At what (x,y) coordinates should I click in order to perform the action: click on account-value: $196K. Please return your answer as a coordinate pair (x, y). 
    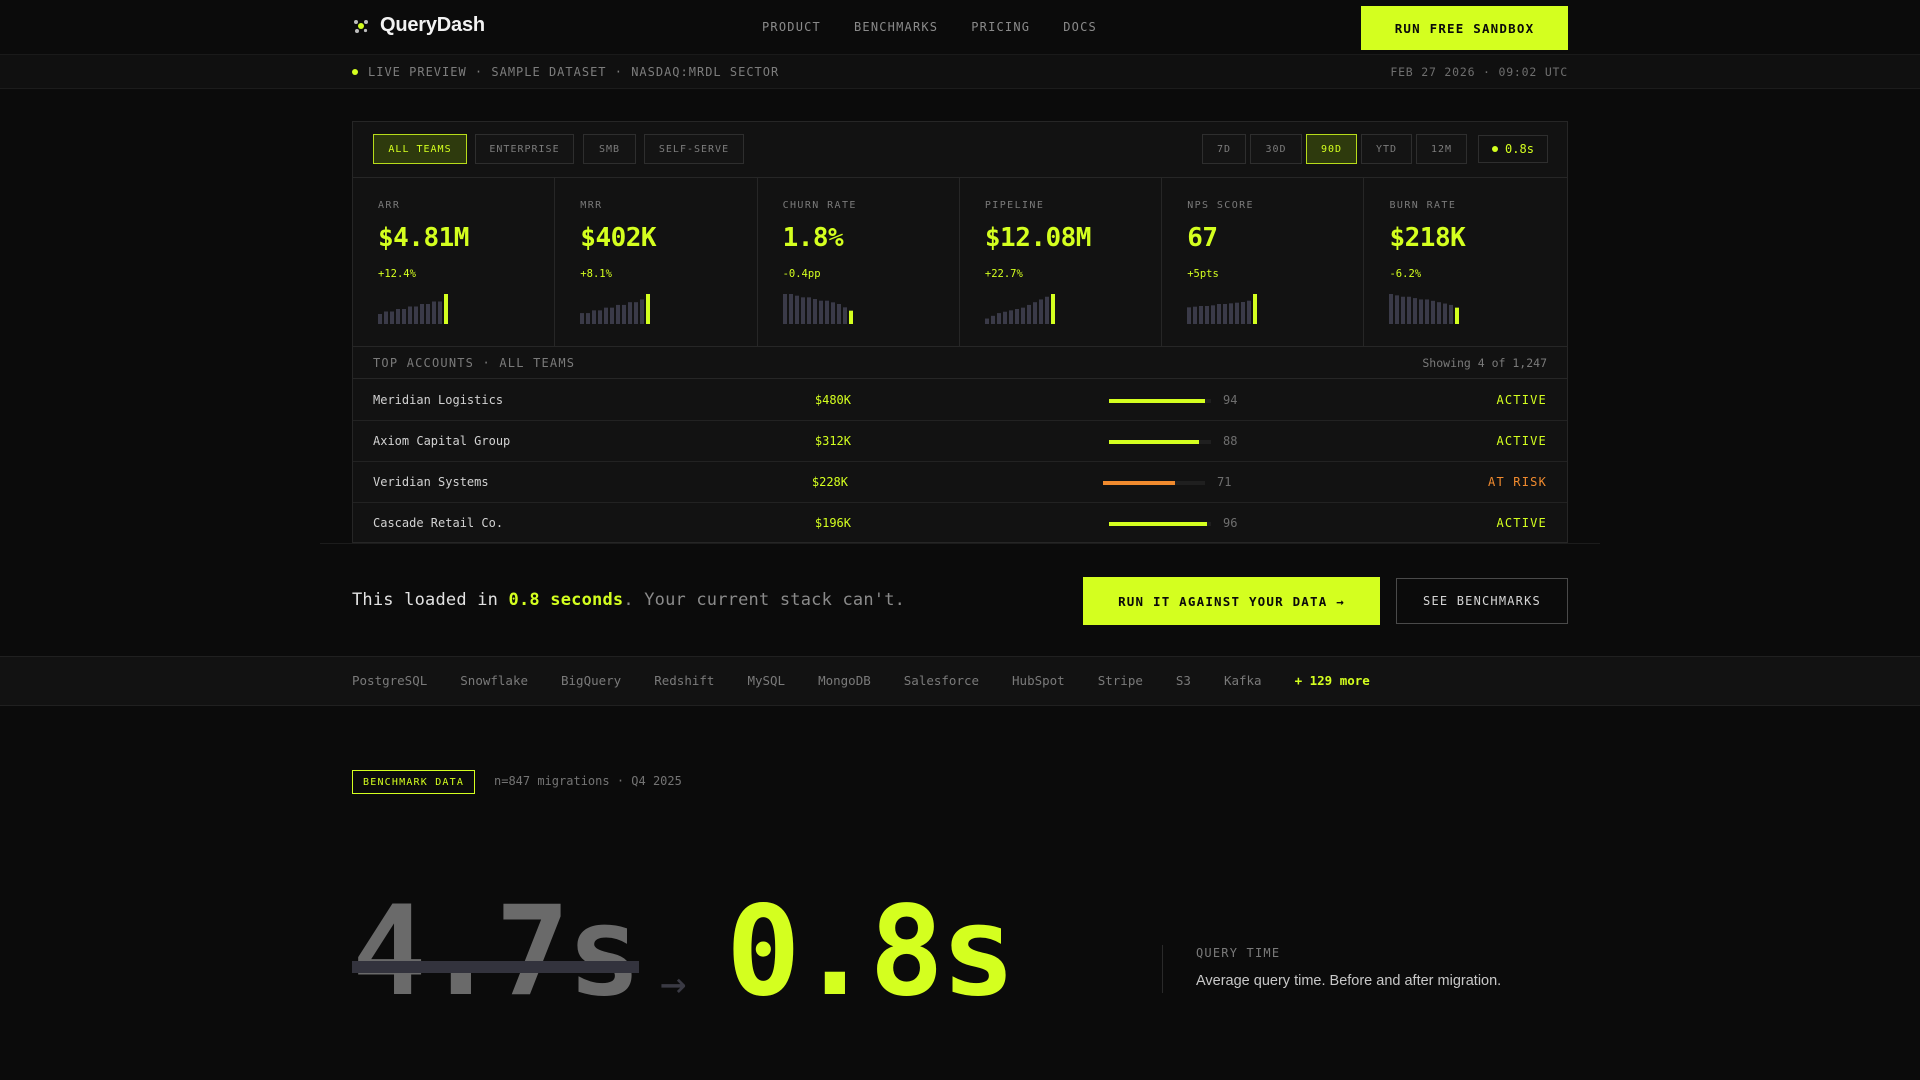
    Looking at the image, I should click on (832, 523).